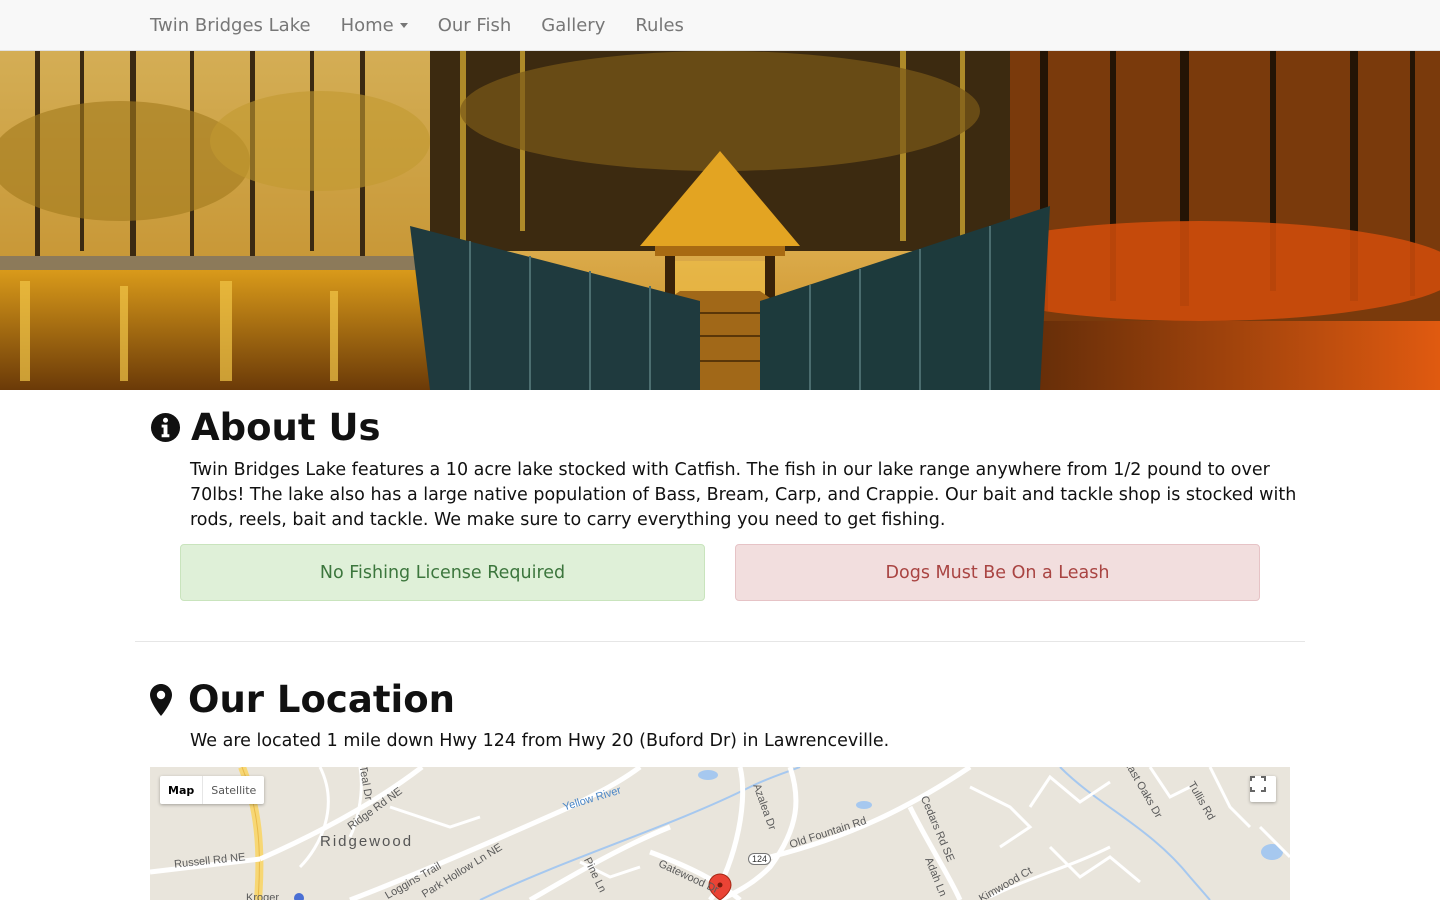  What do you see at coordinates (233, 790) in the screenshot?
I see `map-type-satellite-button: Satellite` at bounding box center [233, 790].